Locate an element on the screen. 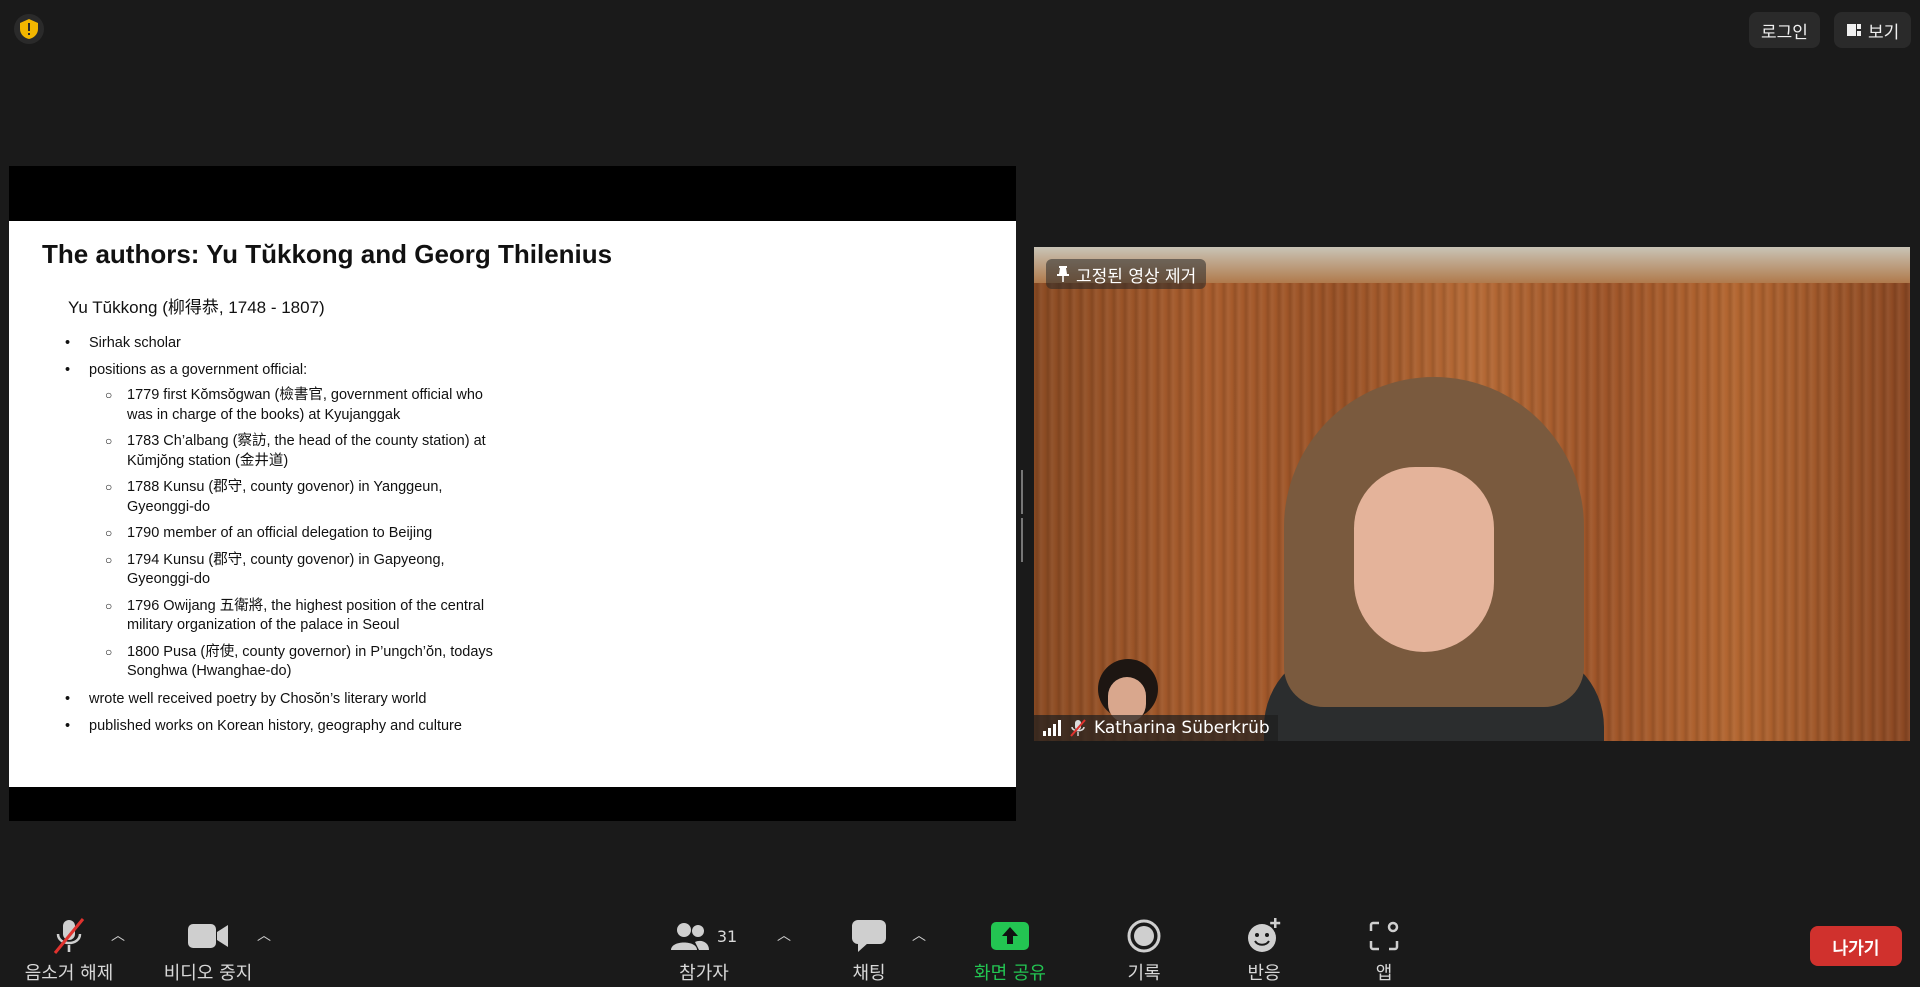 The image size is (1920, 987). apps-icon is located at coordinates (1384, 936).